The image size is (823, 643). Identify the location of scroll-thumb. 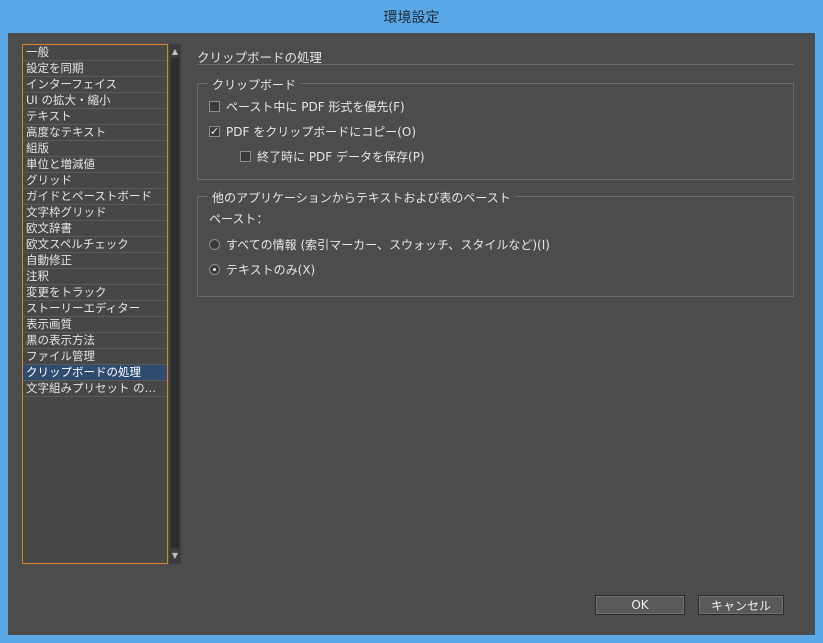
(175, 303).